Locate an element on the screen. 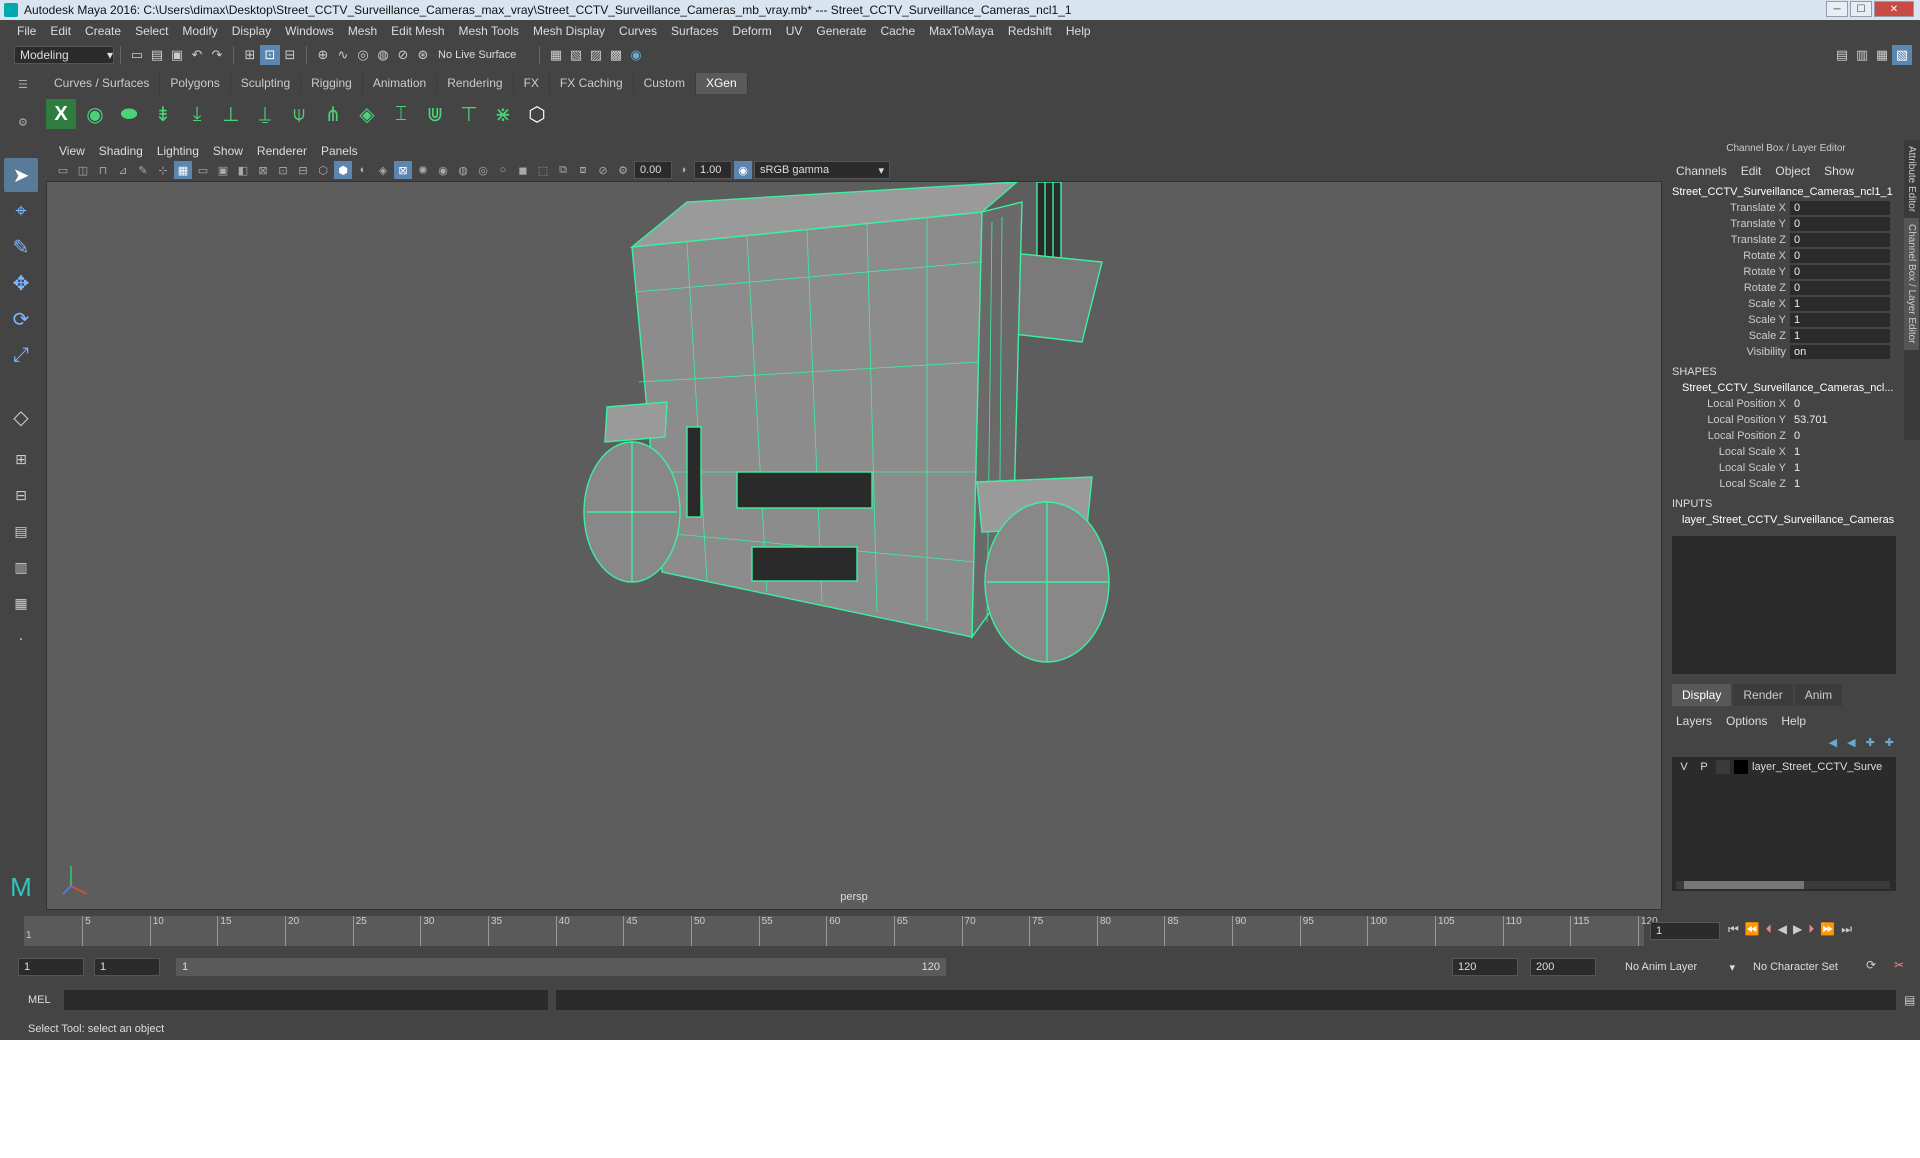 The width and height of the screenshot is (1920, 1158). exposure-icon: ⚙ is located at coordinates (623, 170).